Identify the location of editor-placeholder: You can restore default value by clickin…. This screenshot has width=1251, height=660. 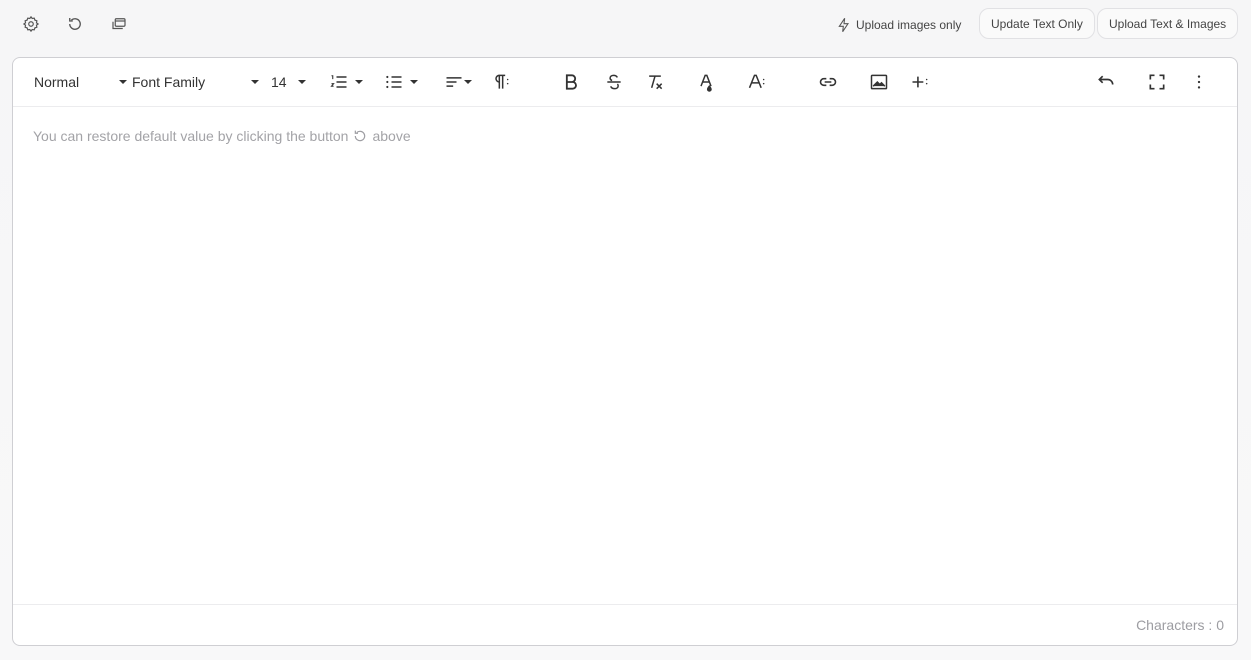
(222, 136).